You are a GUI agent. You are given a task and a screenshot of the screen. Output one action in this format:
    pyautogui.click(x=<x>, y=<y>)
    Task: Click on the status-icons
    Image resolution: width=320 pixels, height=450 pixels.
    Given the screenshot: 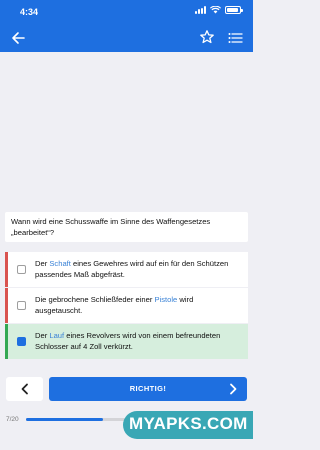 What is the action you would take?
    pyautogui.click(x=219, y=10)
    